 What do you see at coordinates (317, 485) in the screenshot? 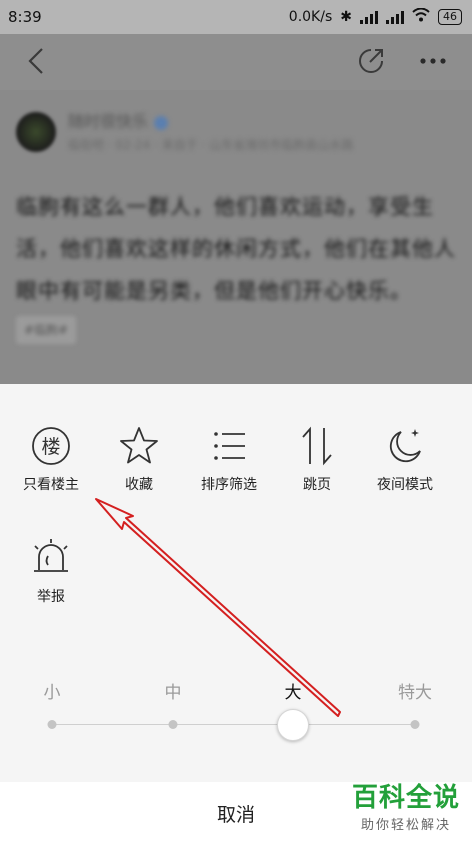
I see `action-label: 跳页` at bounding box center [317, 485].